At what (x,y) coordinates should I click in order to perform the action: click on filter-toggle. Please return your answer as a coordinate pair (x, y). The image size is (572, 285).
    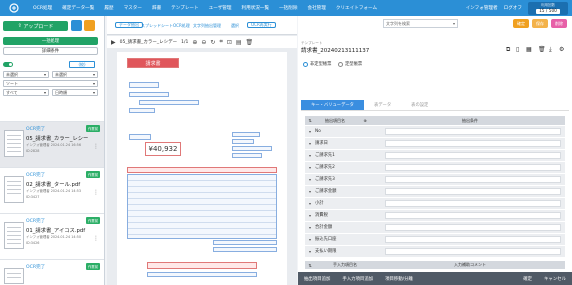
    Looking at the image, I should click on (8, 64).